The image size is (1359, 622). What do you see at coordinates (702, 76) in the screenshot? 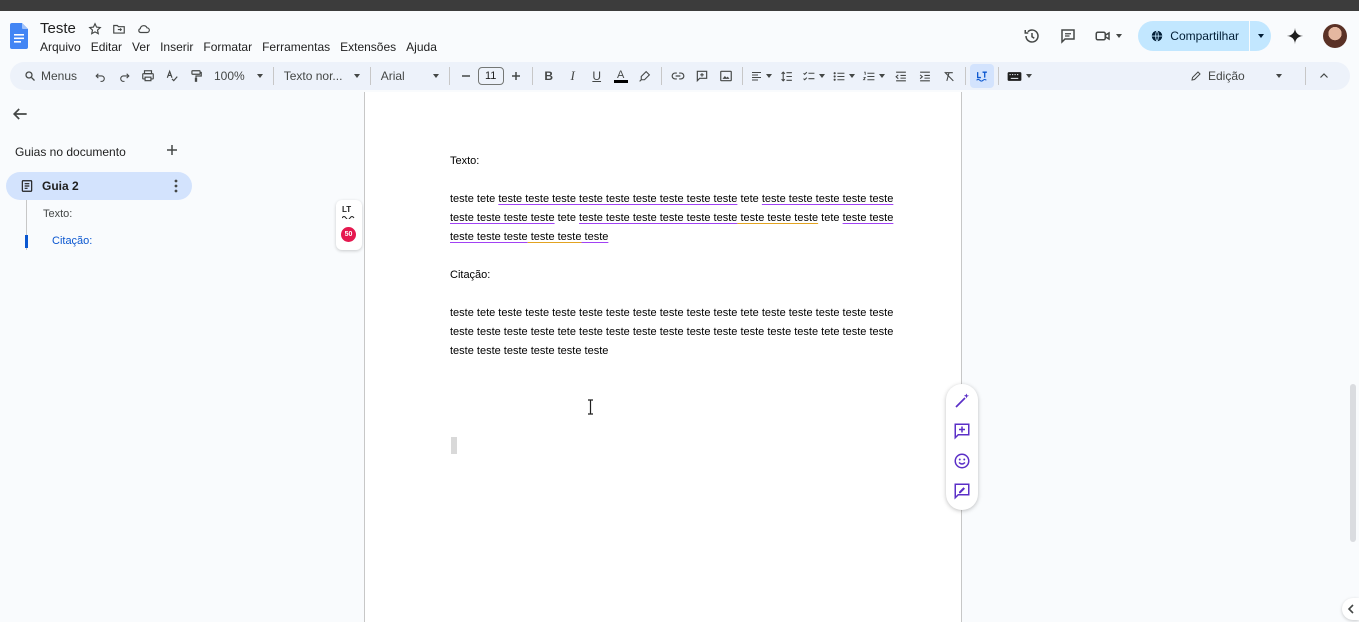
I see `add-comment-icon` at bounding box center [702, 76].